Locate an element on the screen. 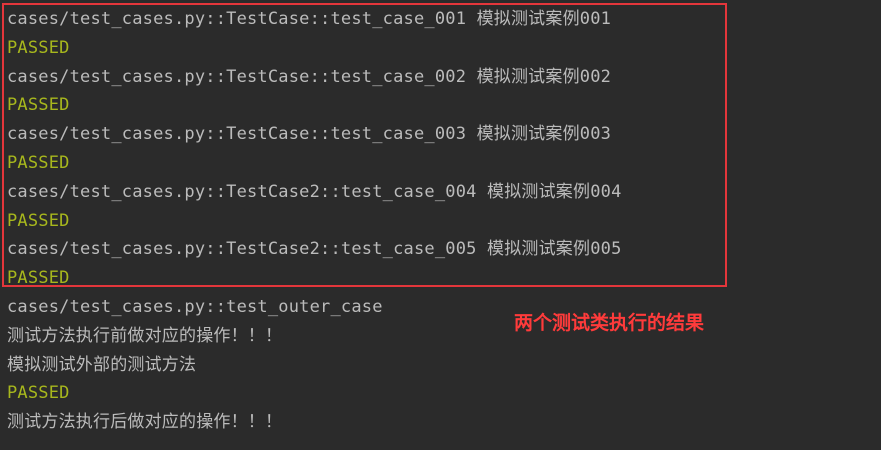 The image size is (881, 450). console-line-test-id: cases/test_cases.py::test_outer_case is located at coordinates (195, 306).